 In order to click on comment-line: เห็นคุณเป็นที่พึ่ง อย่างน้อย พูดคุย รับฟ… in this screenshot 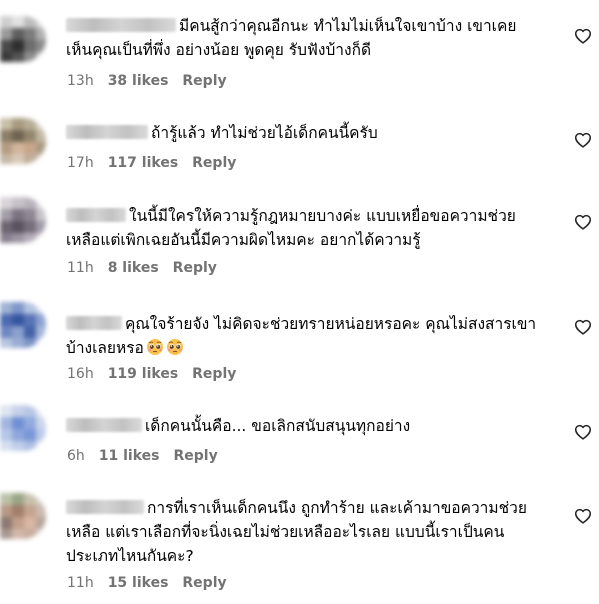, I will do `click(219, 50)`.